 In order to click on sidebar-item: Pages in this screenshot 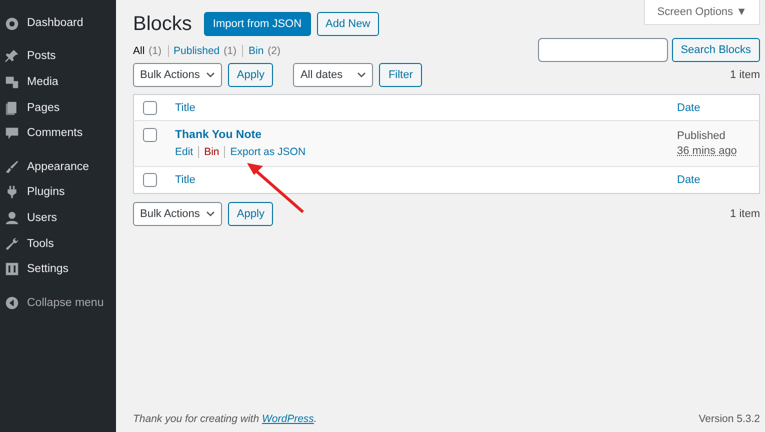, I will do `click(58, 107)`.